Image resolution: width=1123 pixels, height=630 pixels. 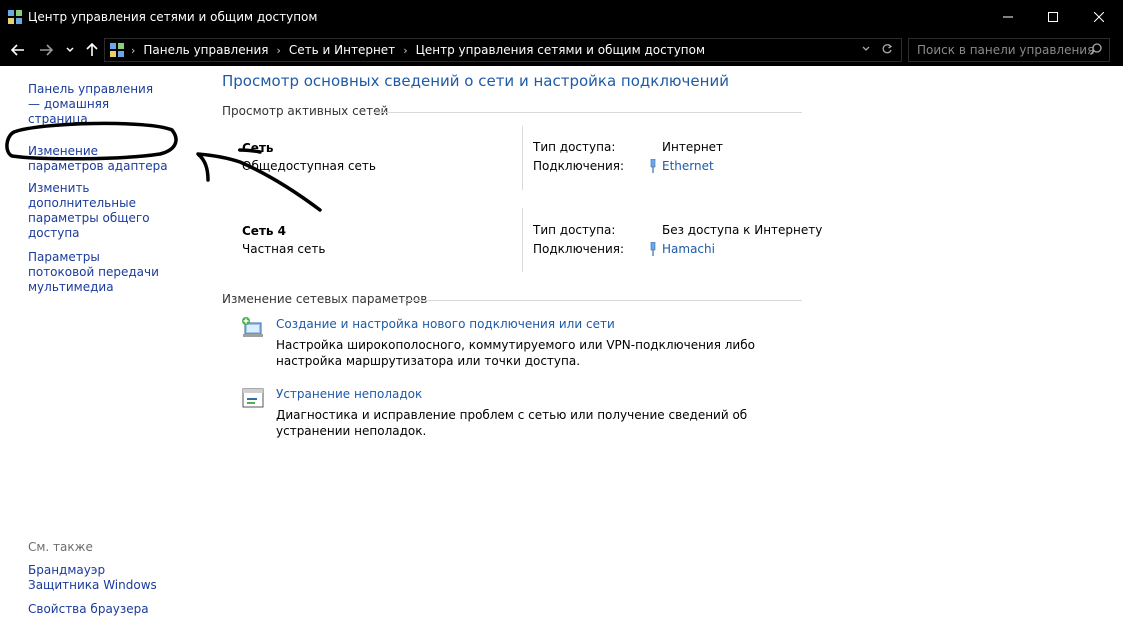 What do you see at coordinates (98, 104) in the screenshot?
I see `link-control-panel-home: Панель управления — домашняя страница` at bounding box center [98, 104].